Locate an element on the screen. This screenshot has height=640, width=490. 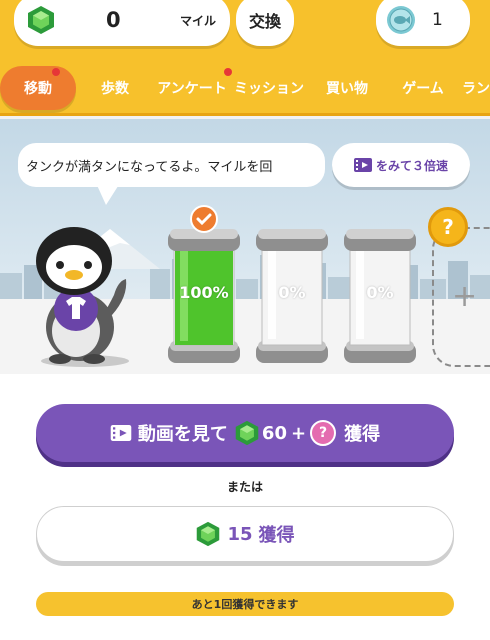
remaining-text: あと1回獲得できます is located at coordinates (245, 604).